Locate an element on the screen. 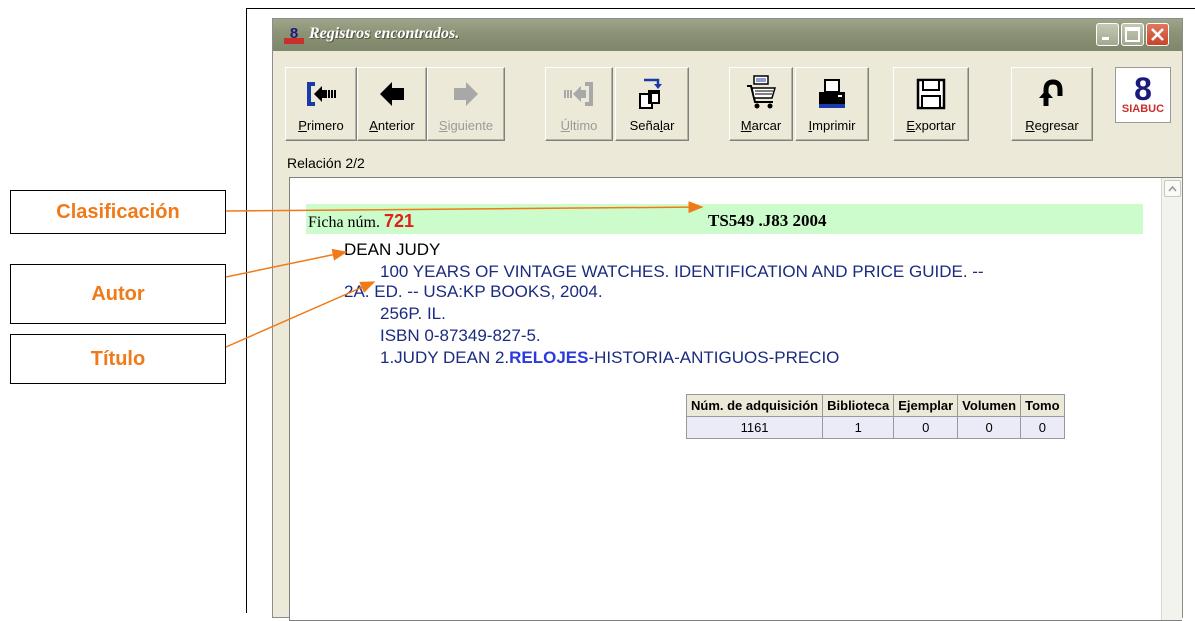  callout-arrows is located at coordinates (464, 274).